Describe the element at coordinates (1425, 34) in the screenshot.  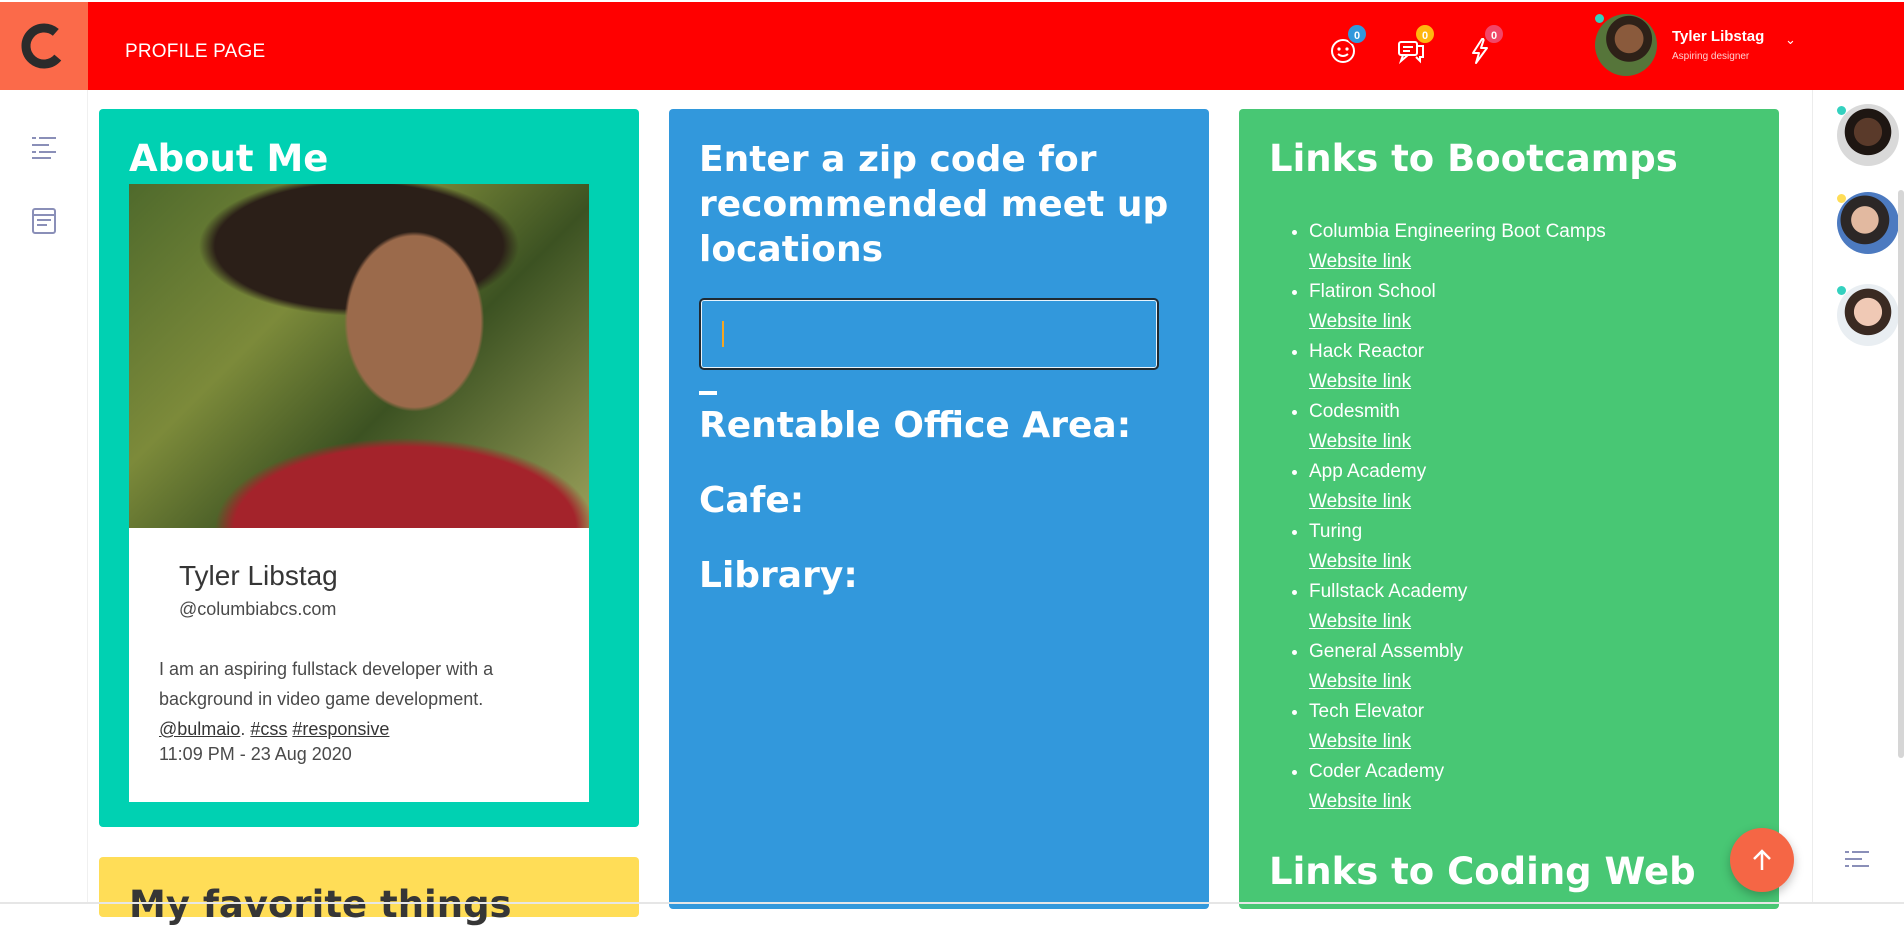
I see `messages-count-badge: 0` at that location.